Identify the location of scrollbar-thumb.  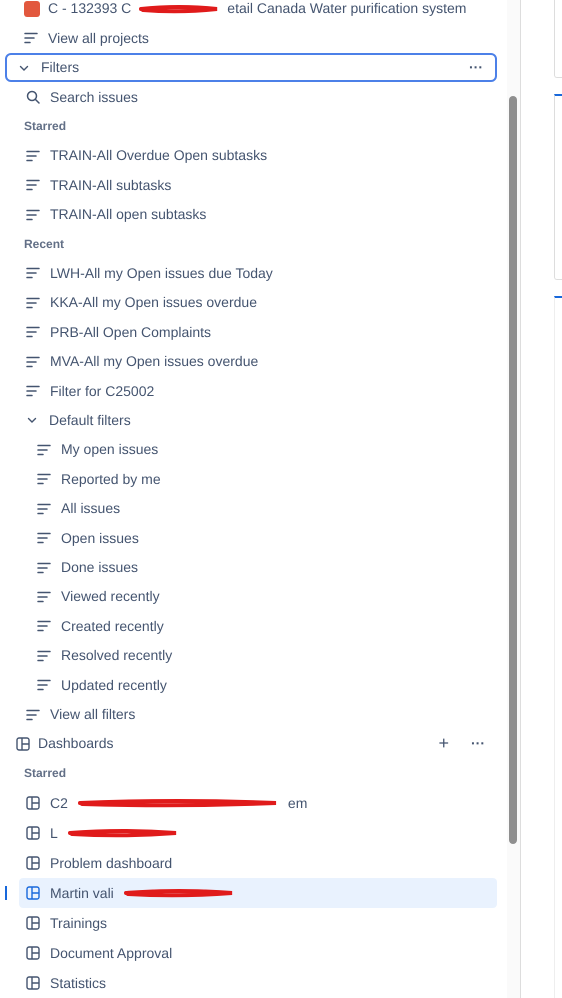
(513, 470).